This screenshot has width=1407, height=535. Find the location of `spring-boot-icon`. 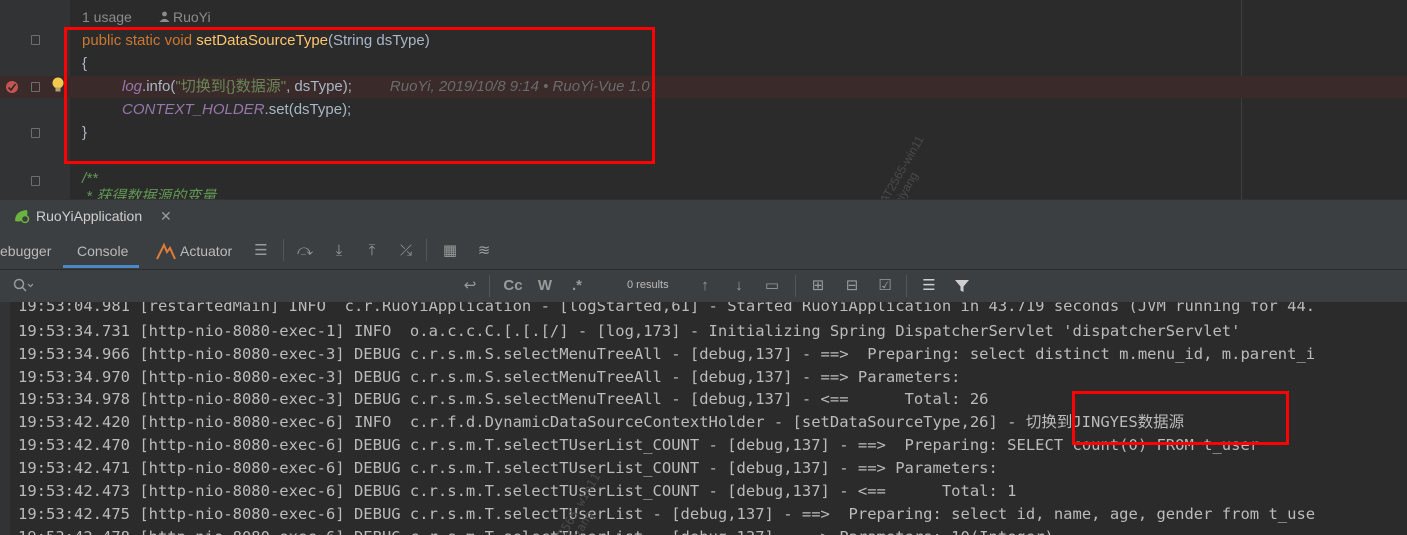

spring-boot-icon is located at coordinates (22, 218).